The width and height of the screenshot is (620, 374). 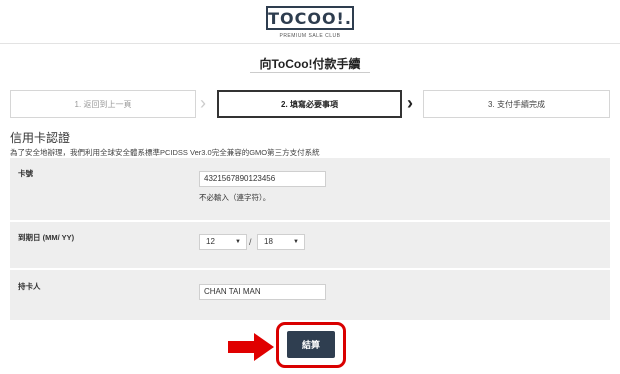 I want to click on expiry-month-value: 12, so click(x=210, y=241).